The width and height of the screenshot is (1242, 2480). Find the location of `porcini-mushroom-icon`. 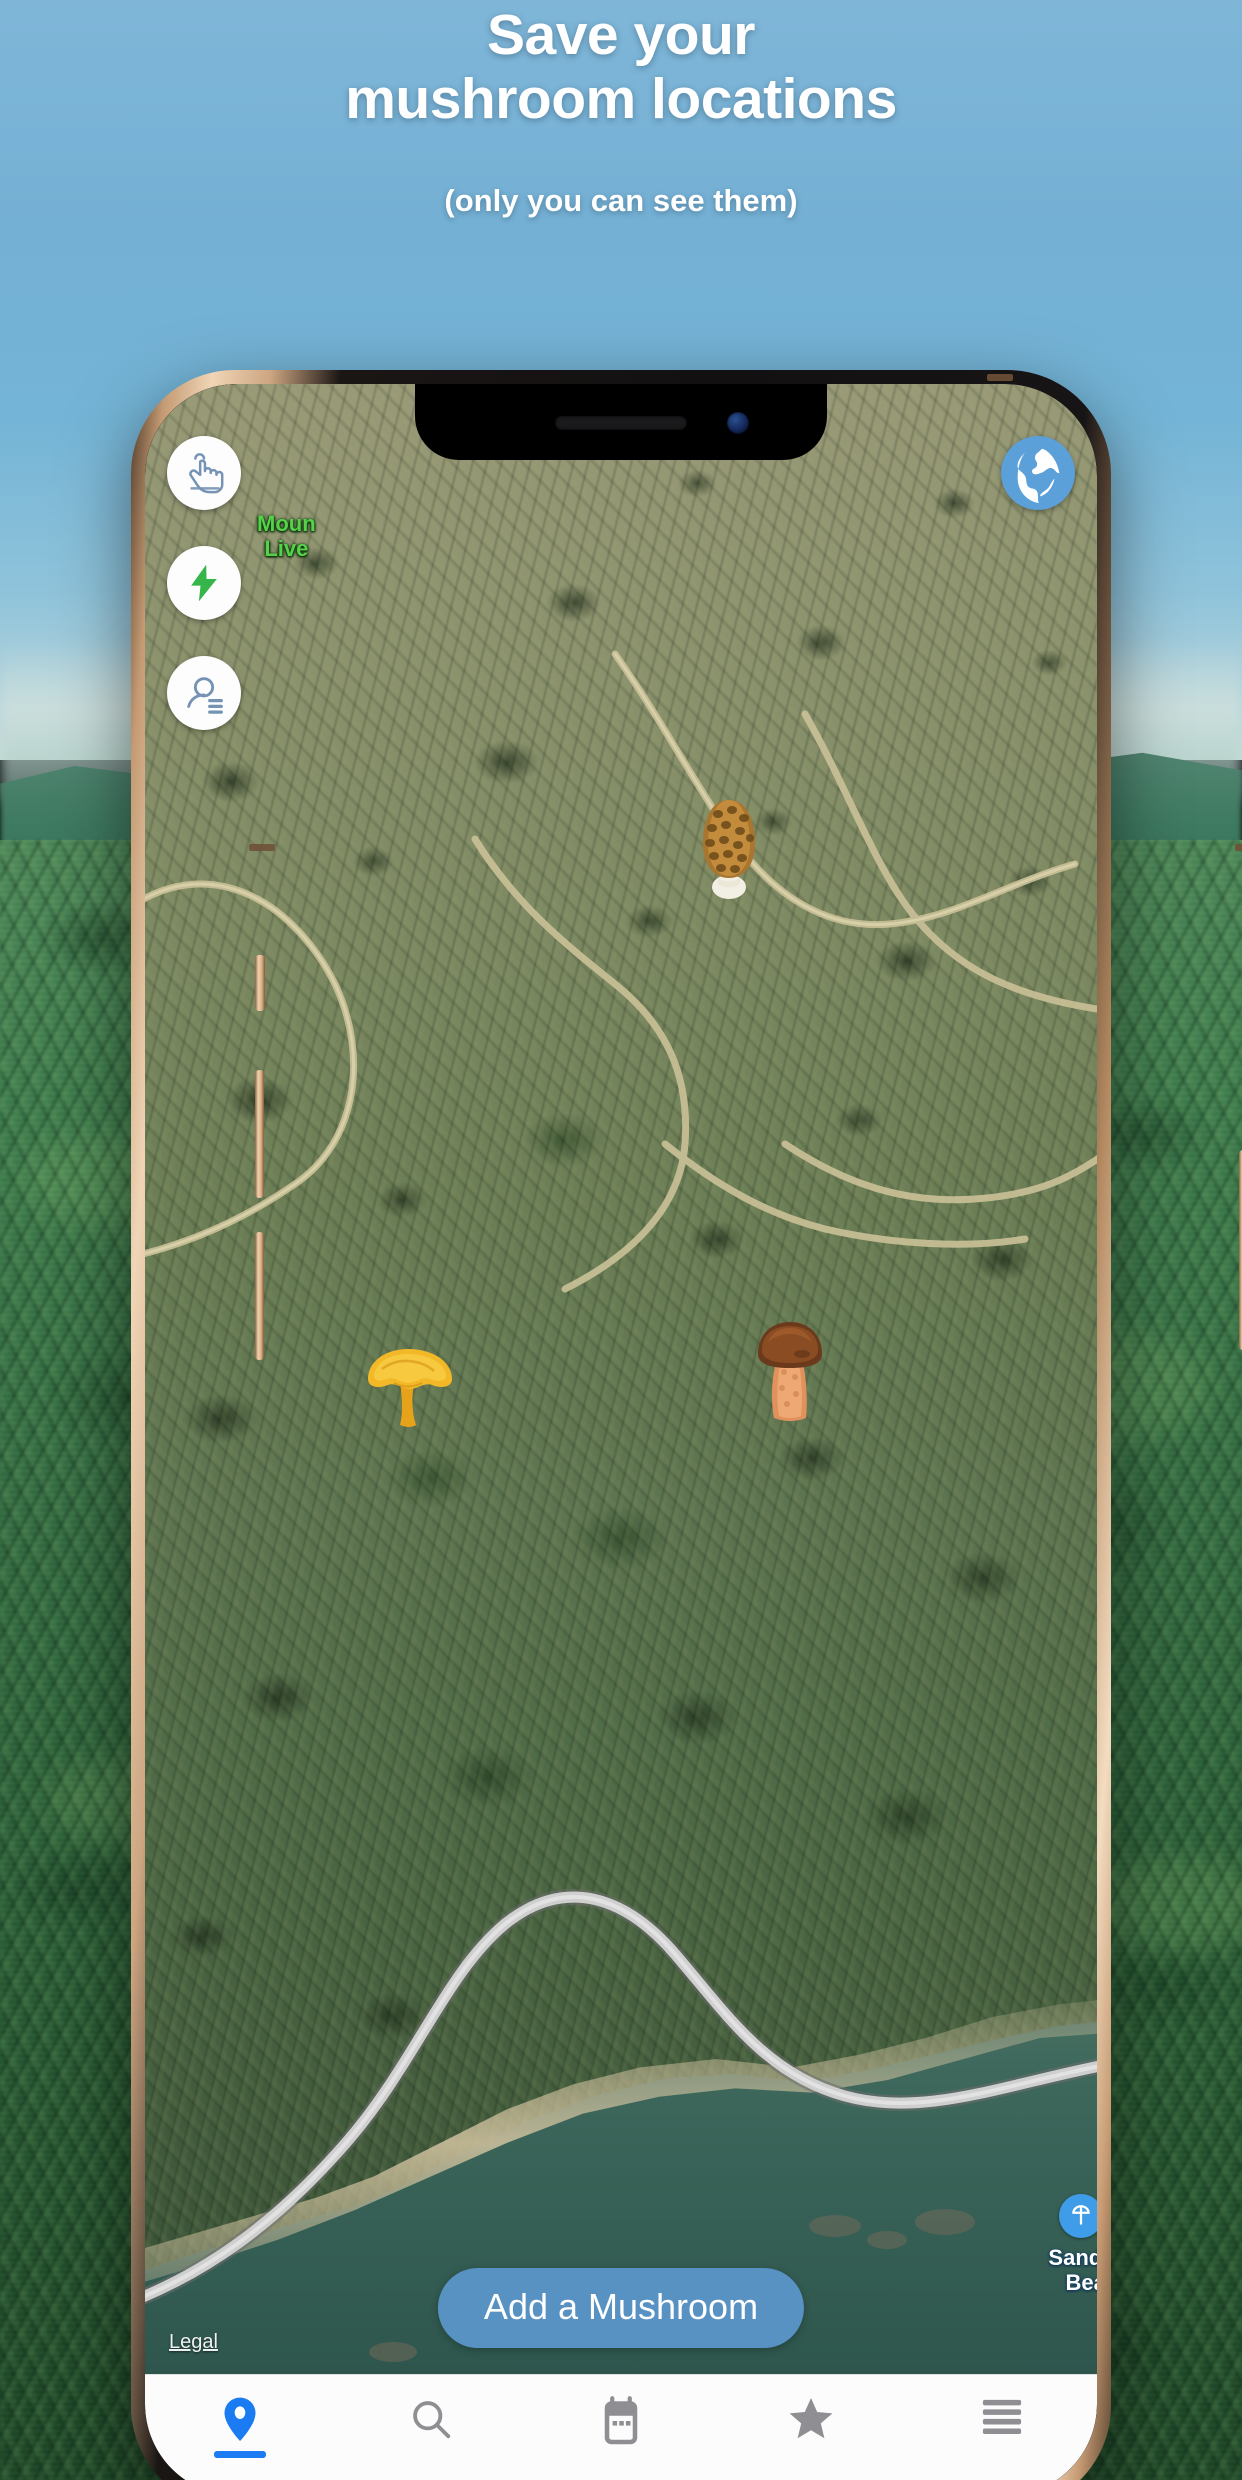

porcini-mushroom-icon is located at coordinates (790, 1371).